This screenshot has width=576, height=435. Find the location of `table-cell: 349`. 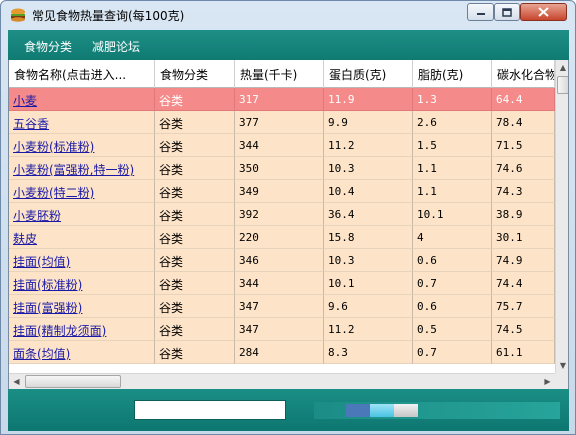

table-cell: 349 is located at coordinates (279, 191).